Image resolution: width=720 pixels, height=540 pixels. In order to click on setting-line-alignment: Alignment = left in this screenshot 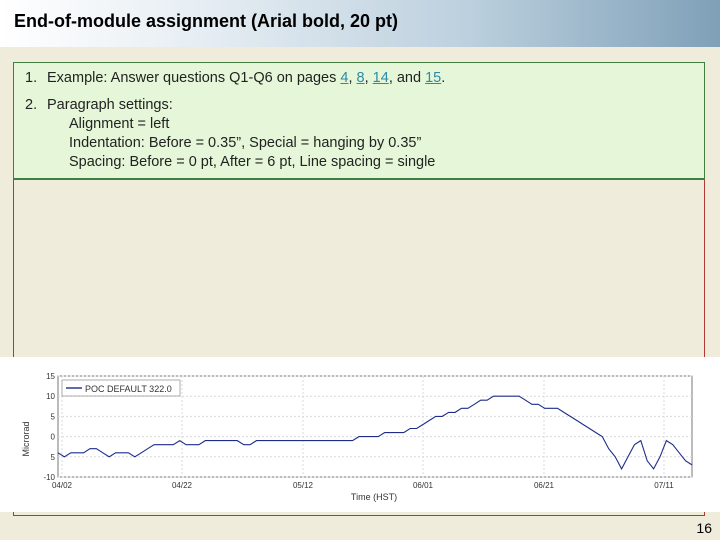, I will do `click(119, 124)`.